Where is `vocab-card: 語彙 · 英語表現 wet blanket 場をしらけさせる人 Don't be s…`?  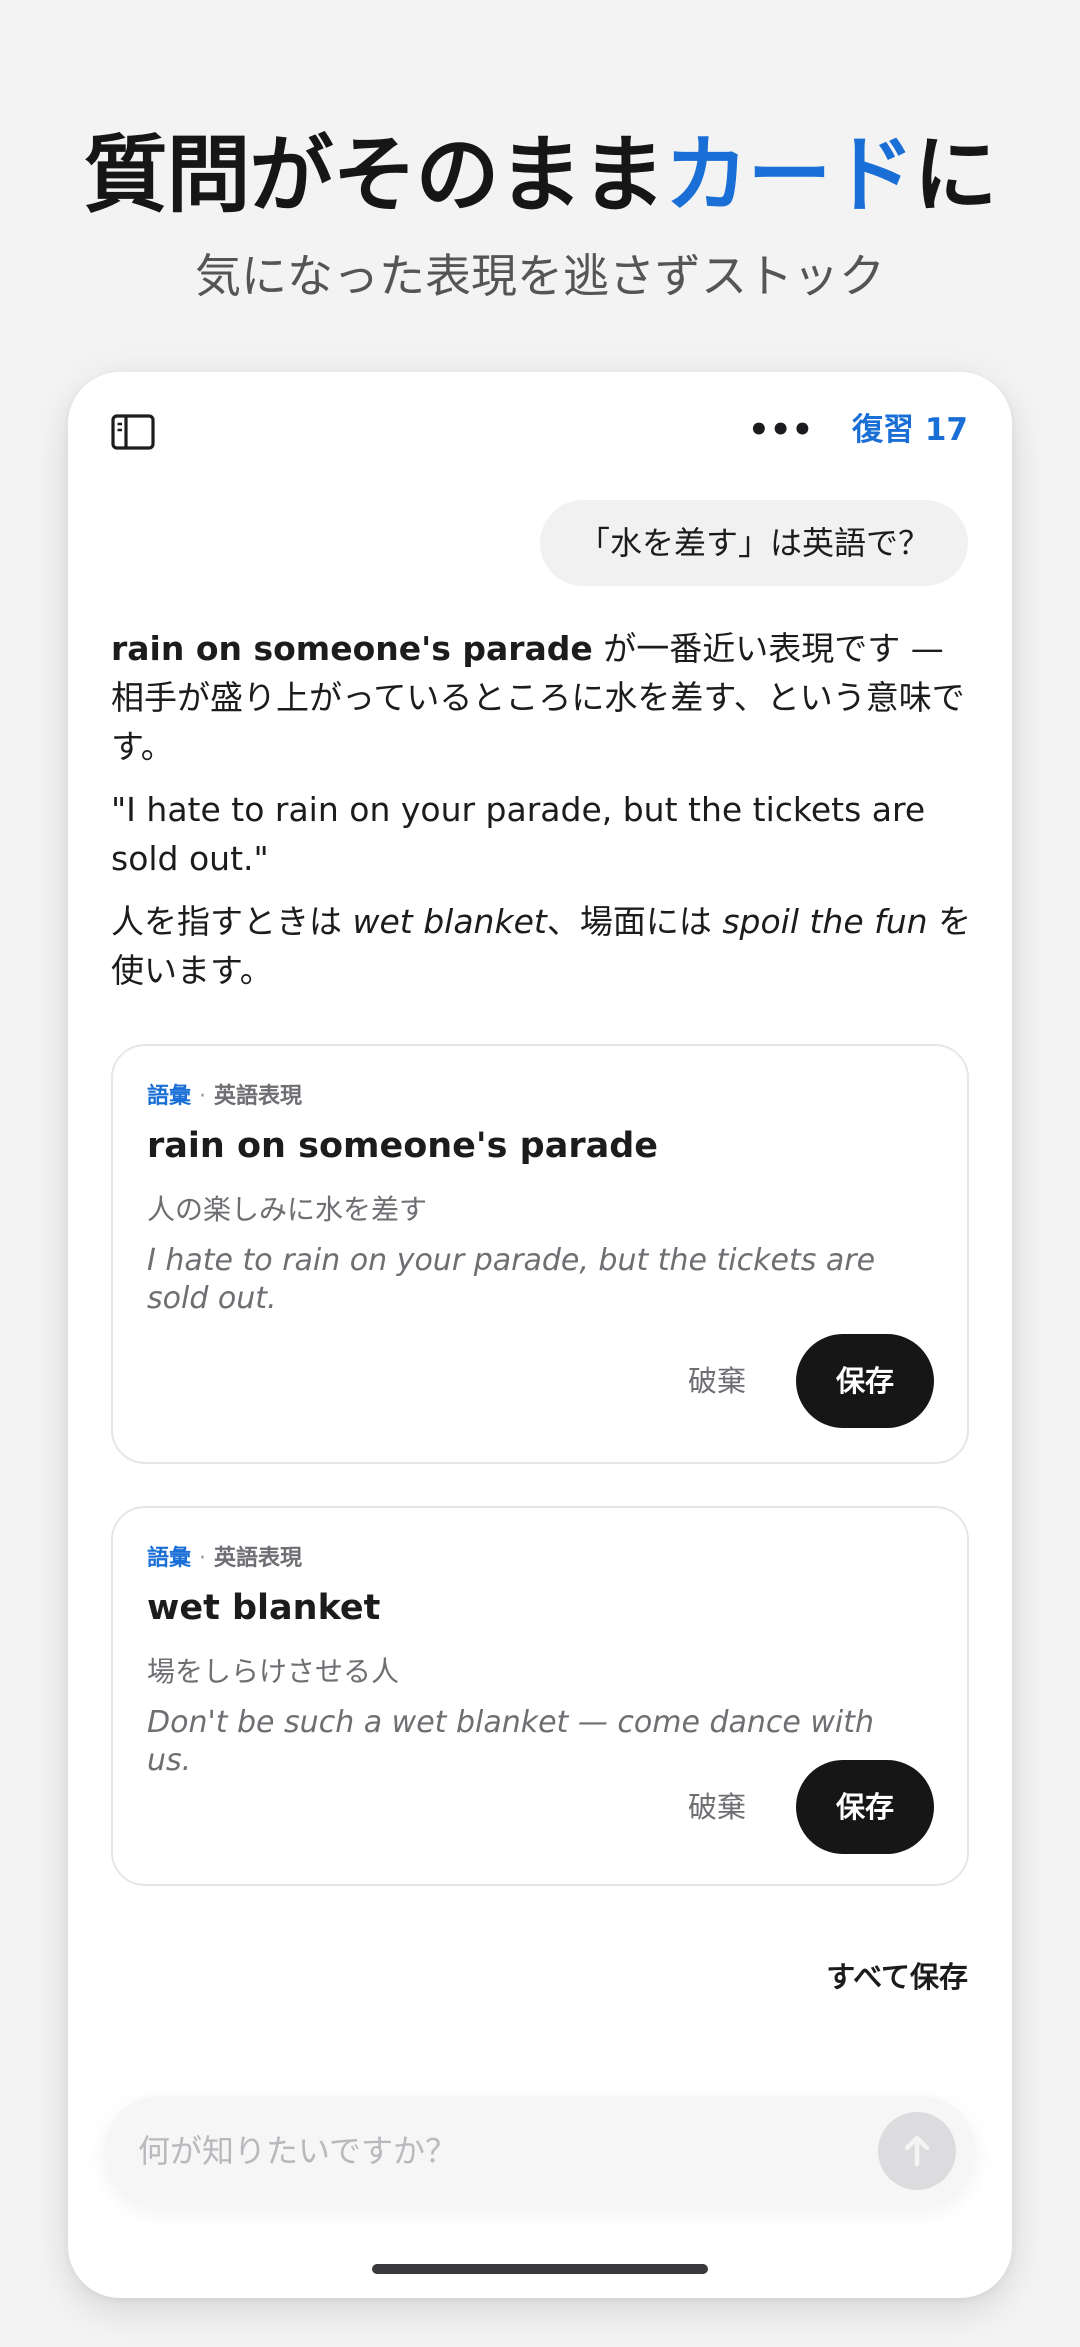 vocab-card: 語彙 · 英語表現 wet blanket 場をしらけさせる人 Don't be s… is located at coordinates (540, 1696).